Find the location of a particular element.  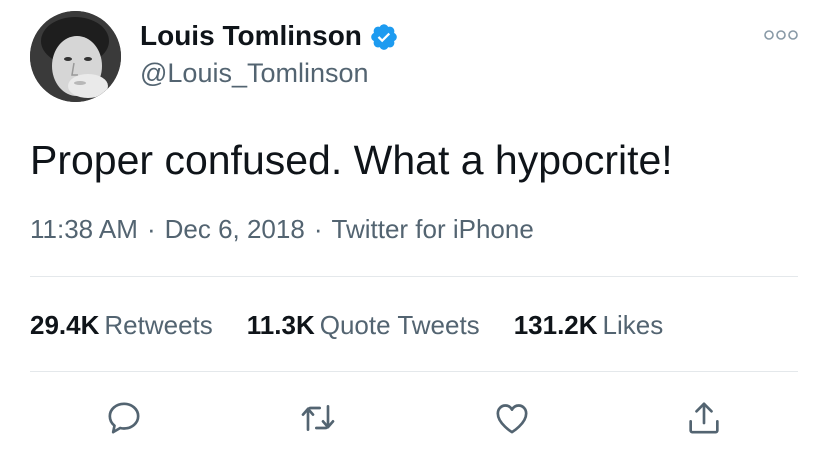

retweets-stat: 29.4K Retweets is located at coordinates (121, 325).